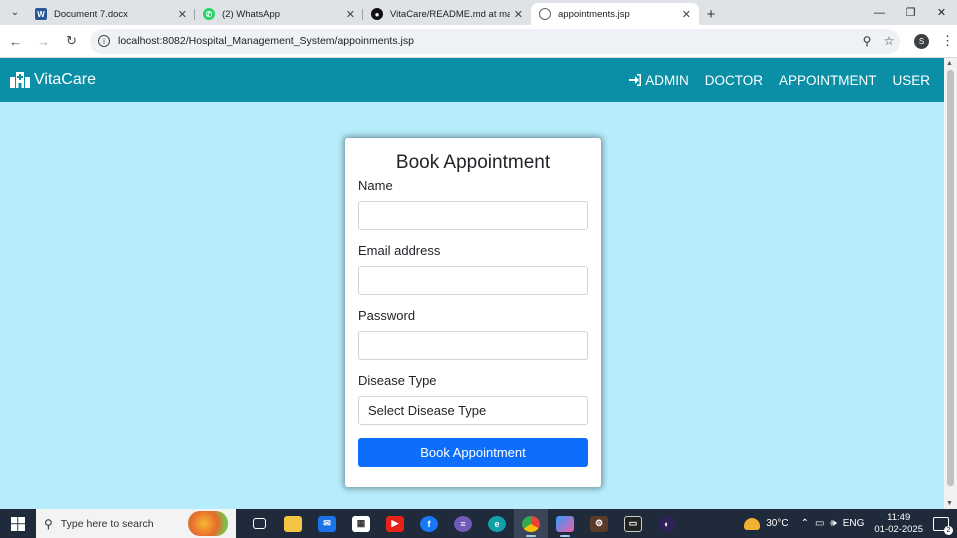 This screenshot has height=538, width=957. What do you see at coordinates (399, 250) in the screenshot?
I see `email-label: Email address` at bounding box center [399, 250].